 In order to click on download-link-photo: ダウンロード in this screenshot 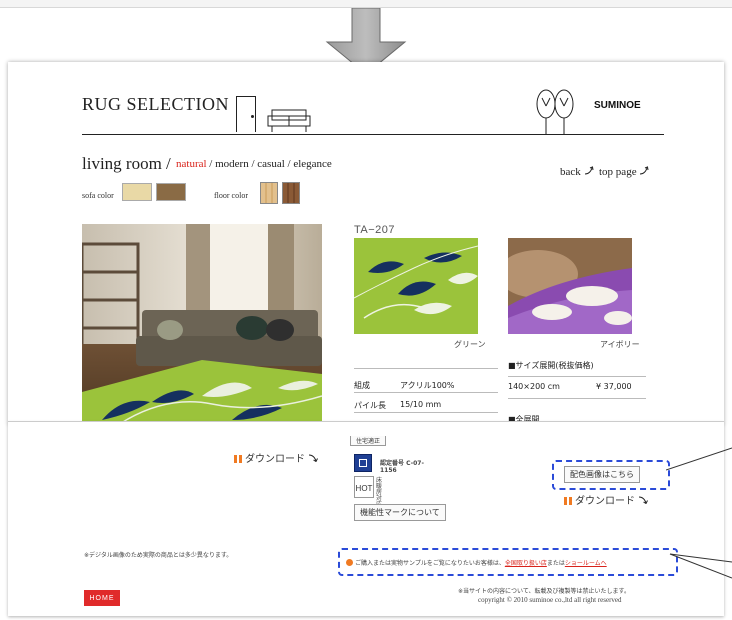, I will do `click(276, 457)`.